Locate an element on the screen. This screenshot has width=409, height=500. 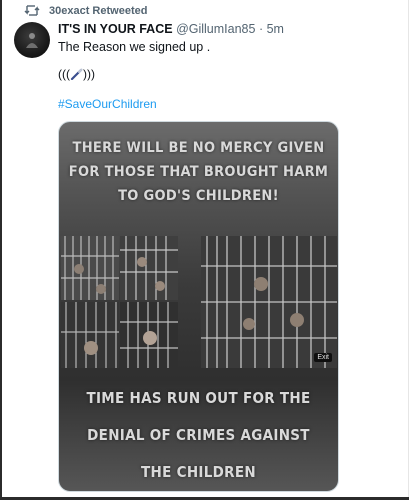
headline-bottom-line: TIME HAS RUN OUT FOR THE is located at coordinates (198, 398).